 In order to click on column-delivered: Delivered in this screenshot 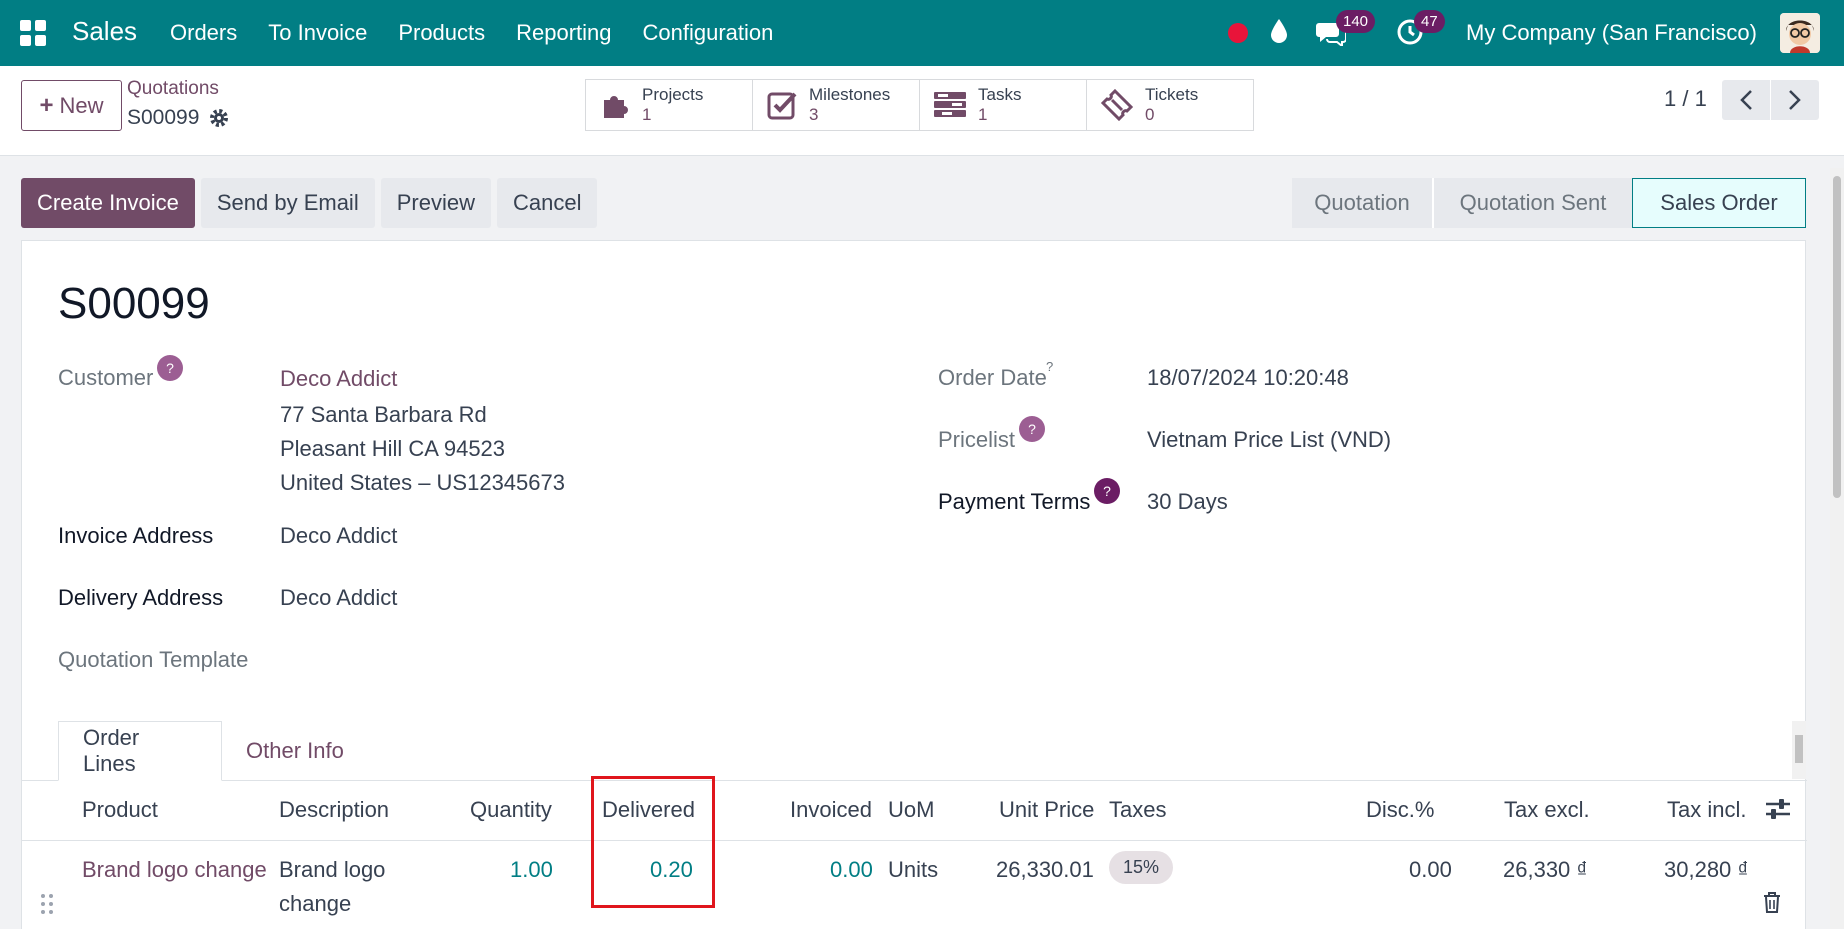, I will do `click(648, 810)`.